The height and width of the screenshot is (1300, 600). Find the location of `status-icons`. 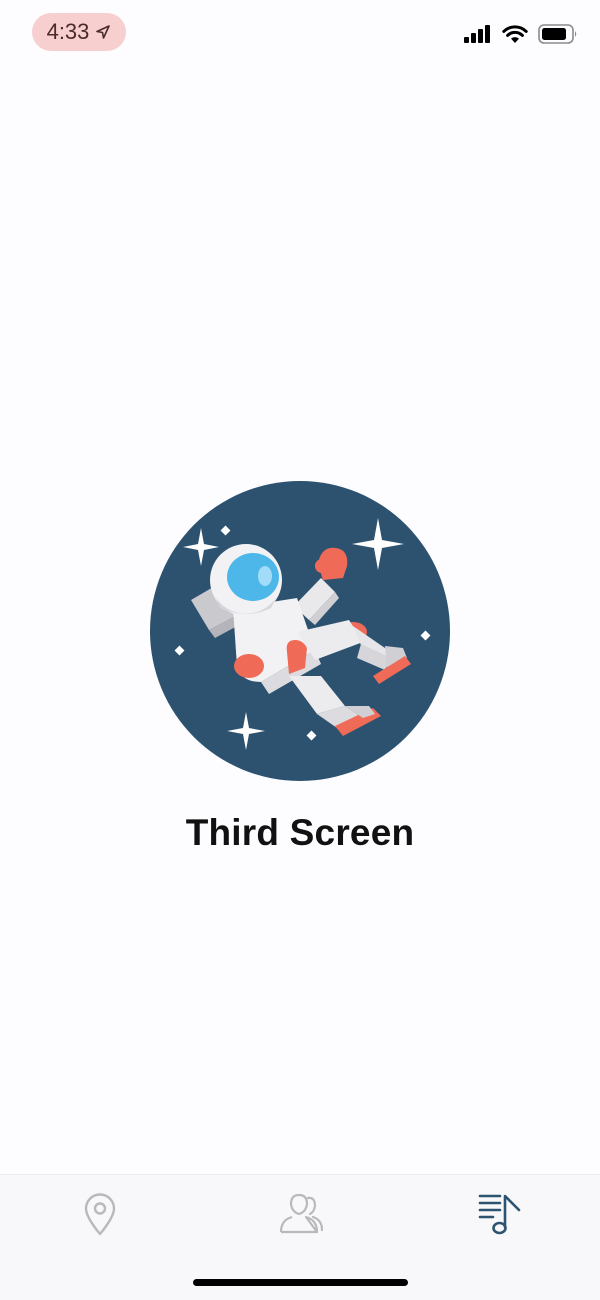

status-icons is located at coordinates (521, 34).